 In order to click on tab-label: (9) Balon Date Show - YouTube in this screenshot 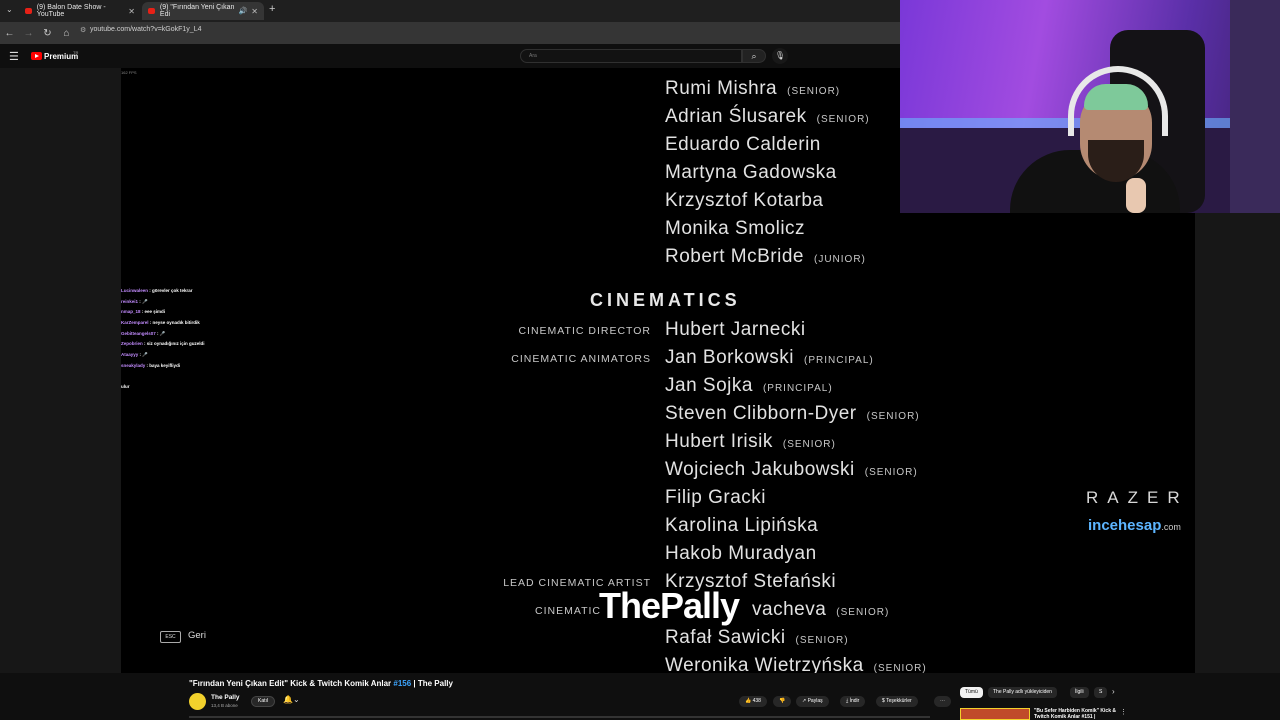, I will do `click(71, 11)`.